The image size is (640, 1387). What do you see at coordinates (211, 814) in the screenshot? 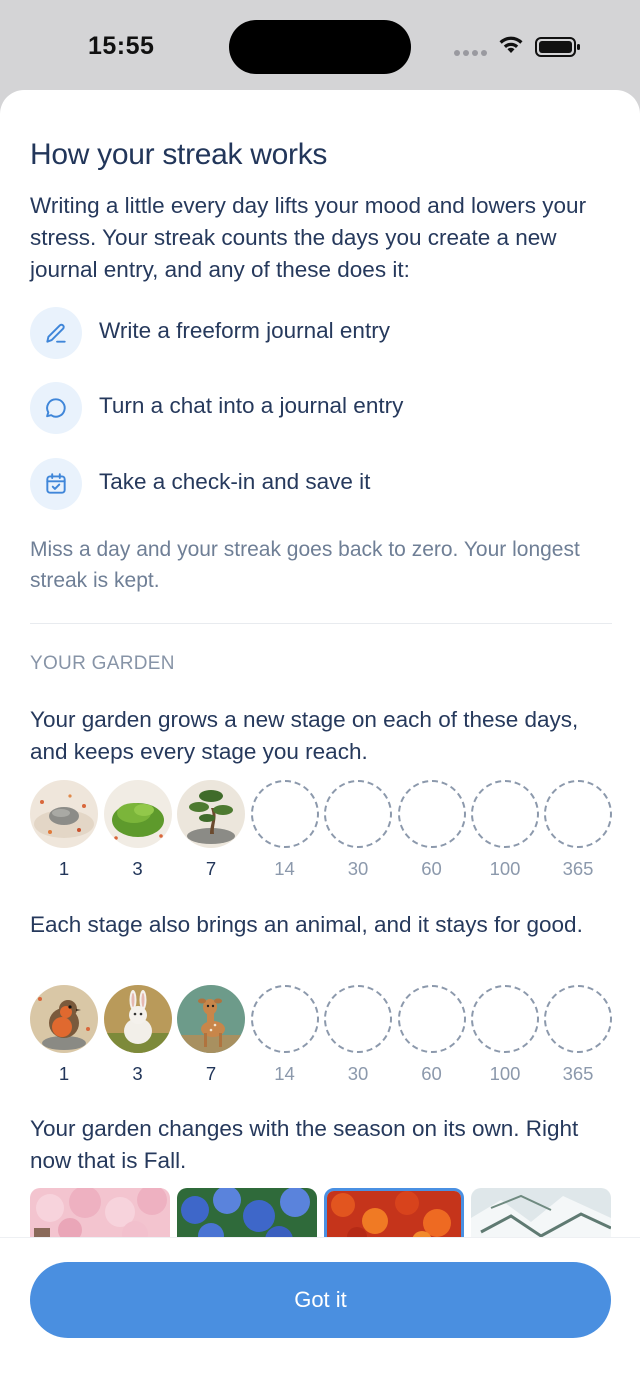
I see `bonsai-garden-image` at bounding box center [211, 814].